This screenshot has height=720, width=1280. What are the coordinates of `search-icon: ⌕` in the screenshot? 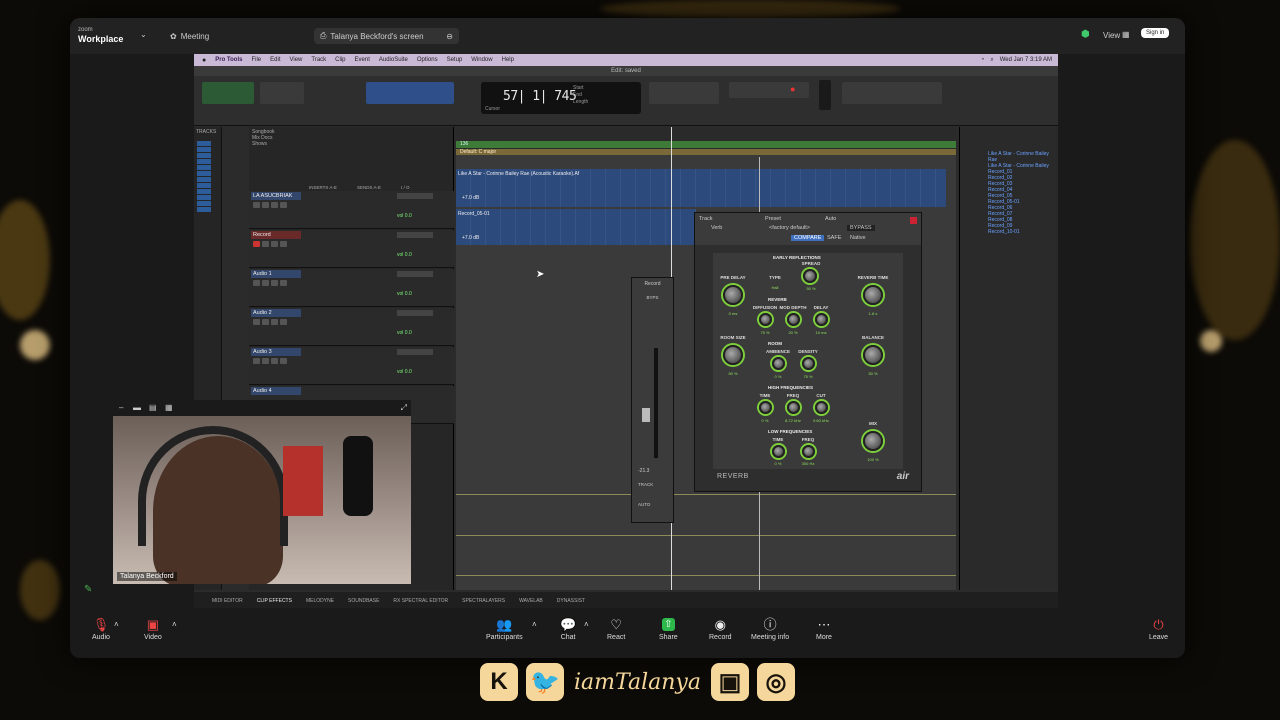 It's located at (991, 60).